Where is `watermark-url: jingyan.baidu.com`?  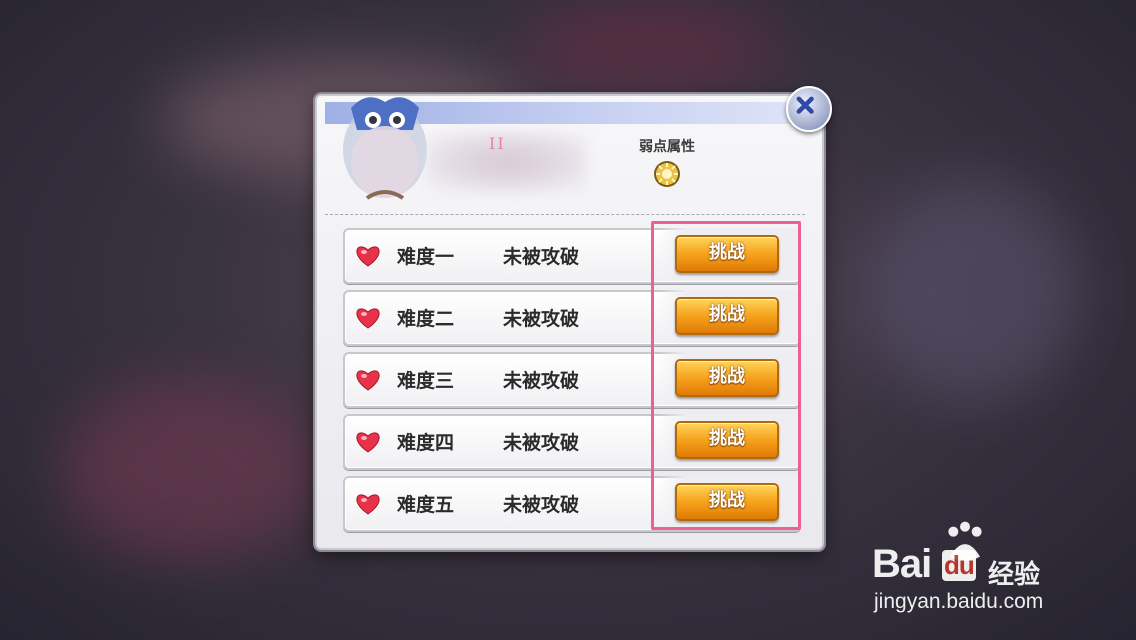
watermark-url: jingyan.baidu.com is located at coordinates (959, 601).